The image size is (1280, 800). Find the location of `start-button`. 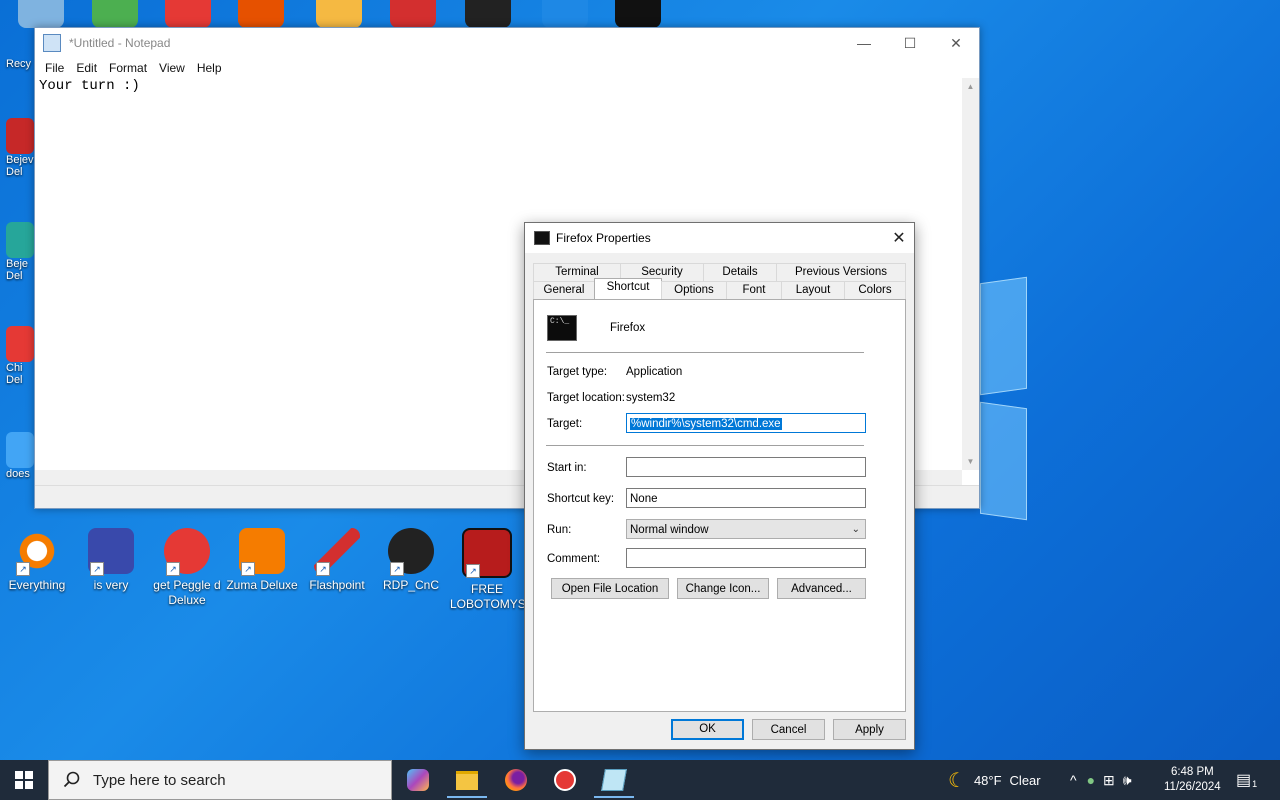

start-button is located at coordinates (24, 780).